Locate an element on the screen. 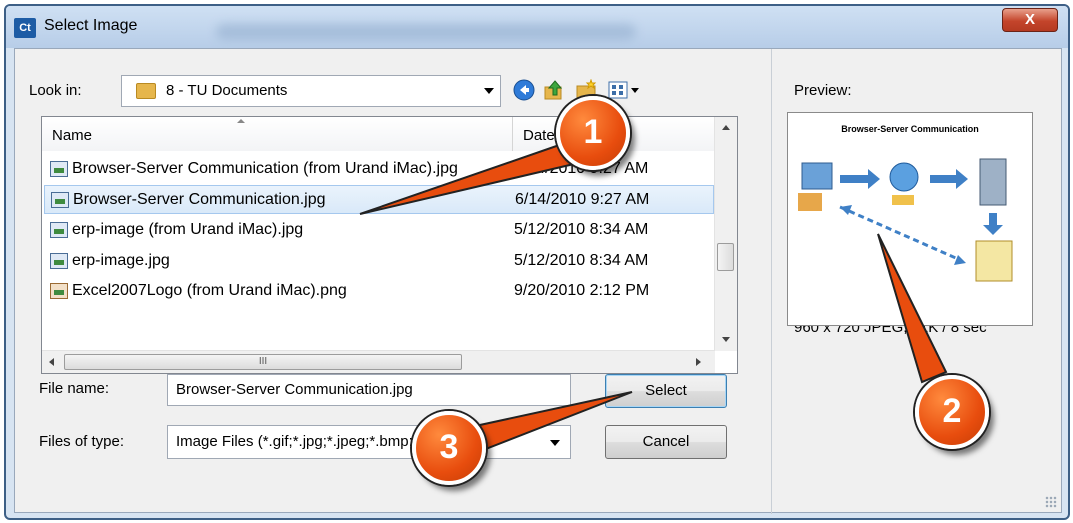 The image size is (1073, 523). callout-1-badge: 1 is located at coordinates (593, 133).